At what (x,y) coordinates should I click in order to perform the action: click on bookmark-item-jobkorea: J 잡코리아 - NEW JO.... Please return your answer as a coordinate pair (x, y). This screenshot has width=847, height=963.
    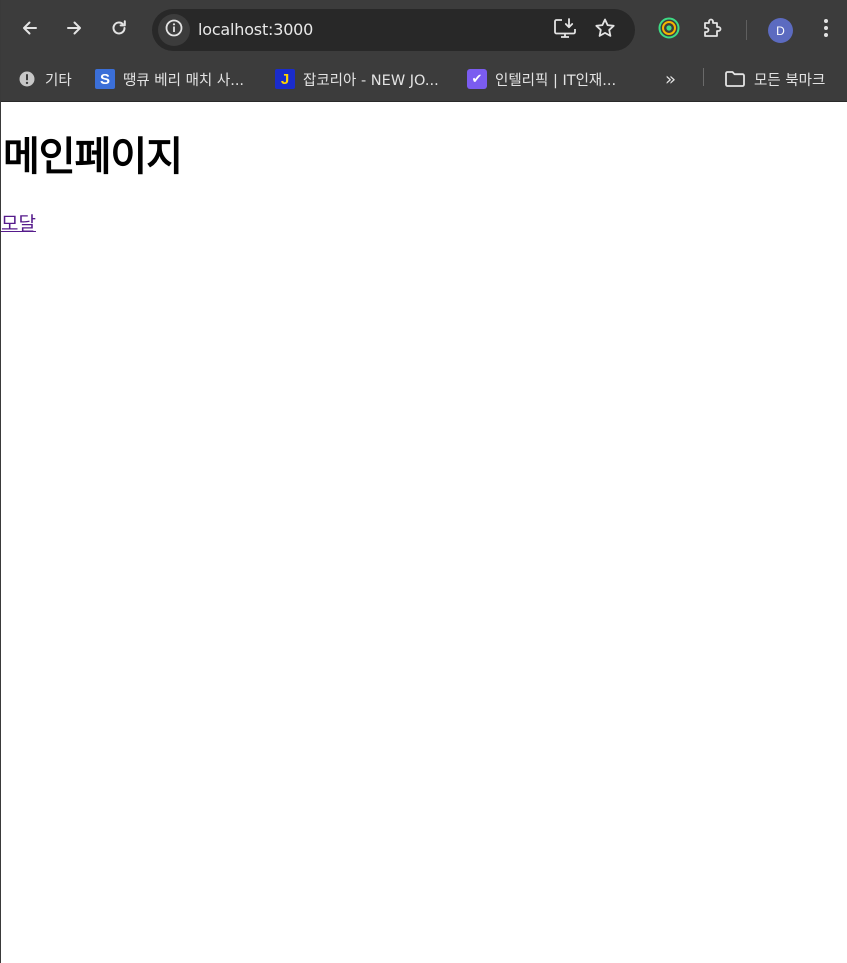
    Looking at the image, I should click on (357, 79).